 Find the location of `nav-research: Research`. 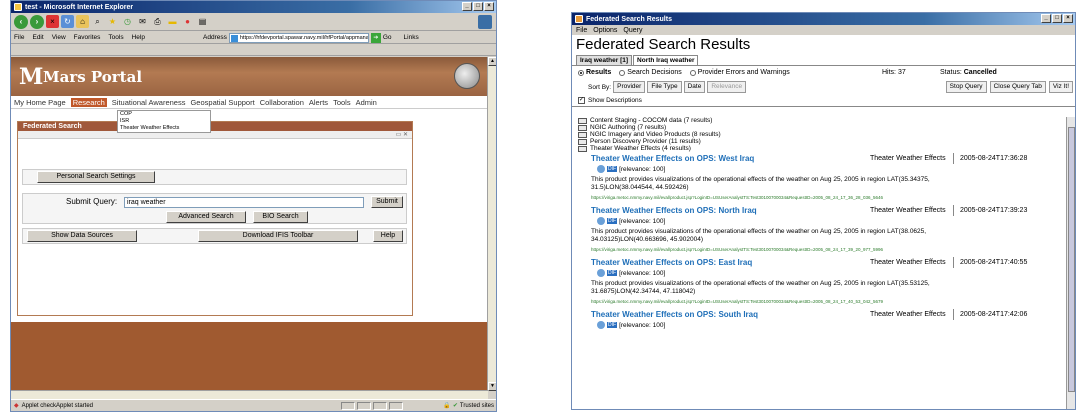

nav-research: Research is located at coordinates (88, 102).